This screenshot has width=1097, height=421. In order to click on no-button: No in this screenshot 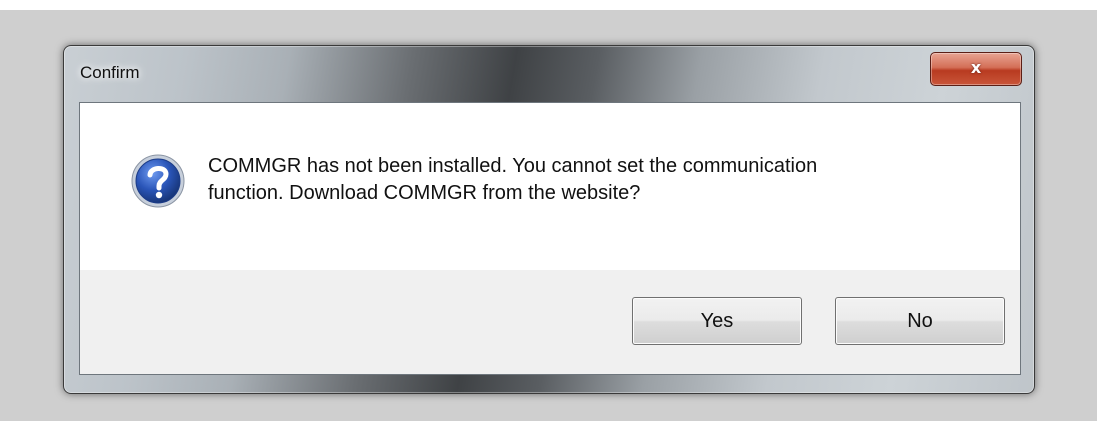, I will do `click(920, 321)`.